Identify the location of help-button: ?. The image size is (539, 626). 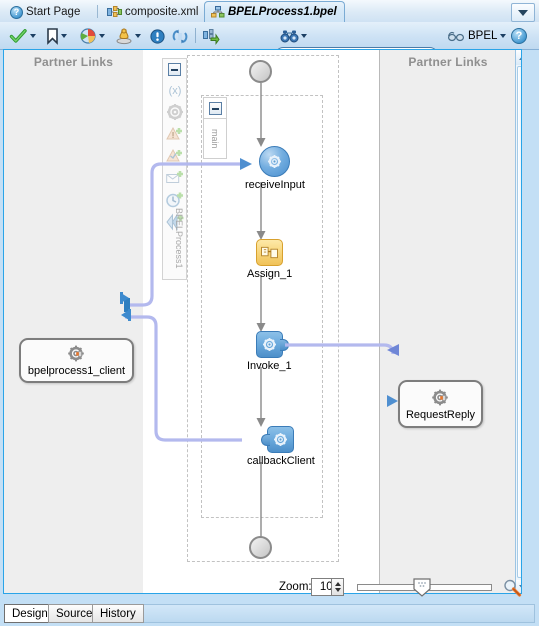
(519, 36).